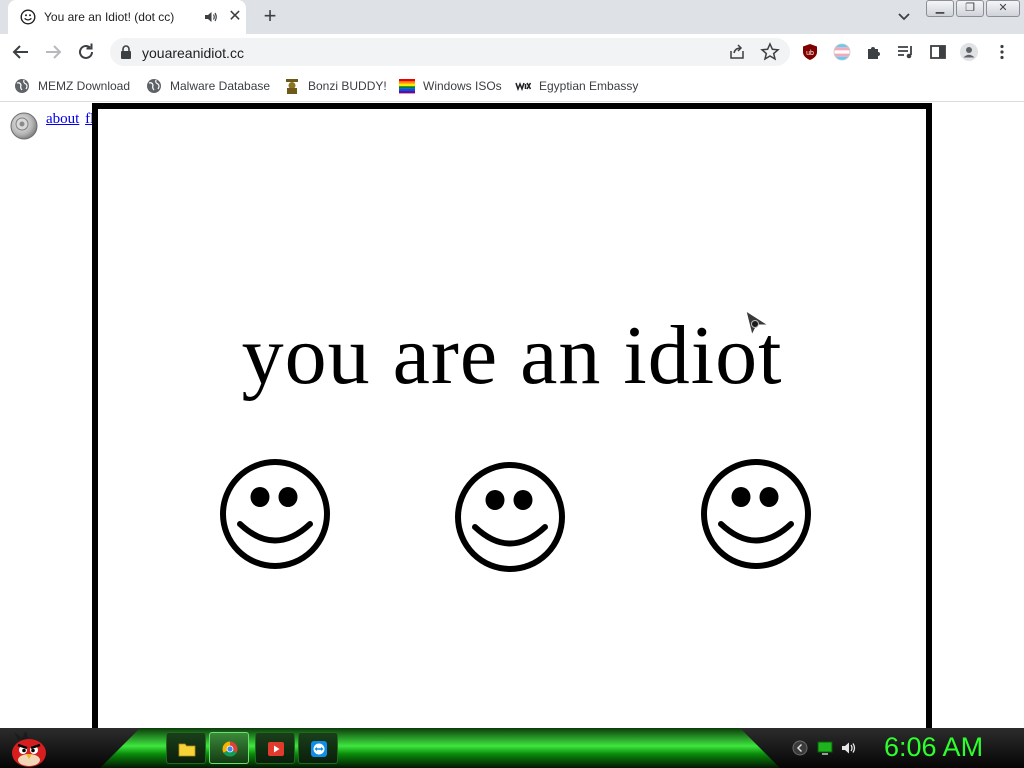  What do you see at coordinates (220, 86) in the screenshot?
I see `bookmark-label: Malware Database` at bounding box center [220, 86].